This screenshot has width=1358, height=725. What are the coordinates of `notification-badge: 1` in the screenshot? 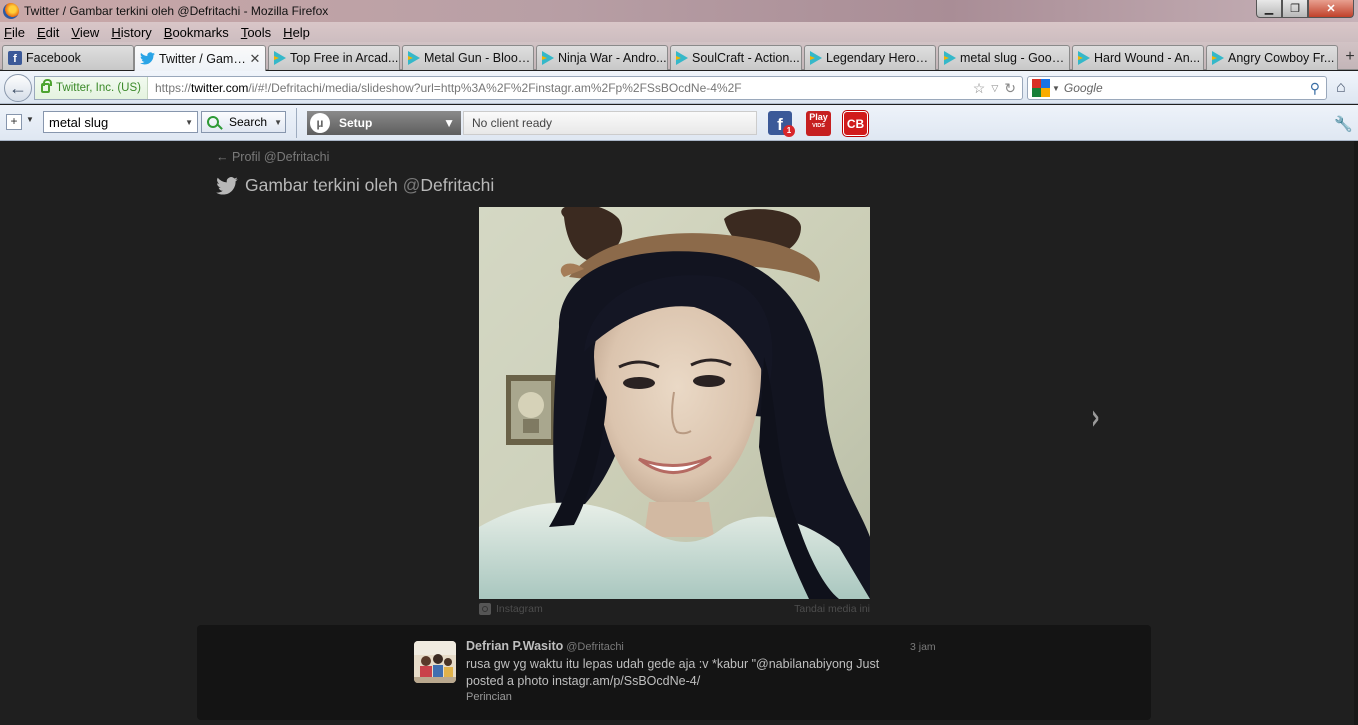 It's located at (789, 131).